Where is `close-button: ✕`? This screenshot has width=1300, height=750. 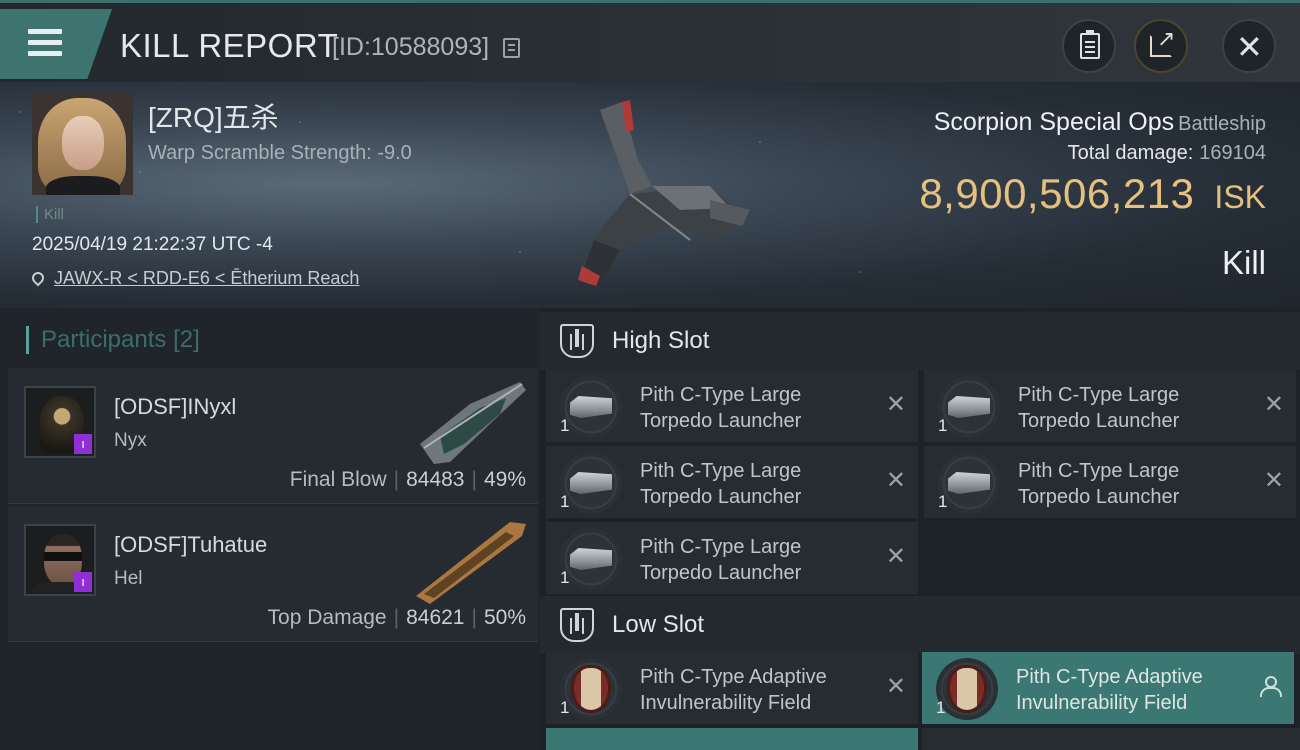
close-button: ✕ is located at coordinates (1249, 46).